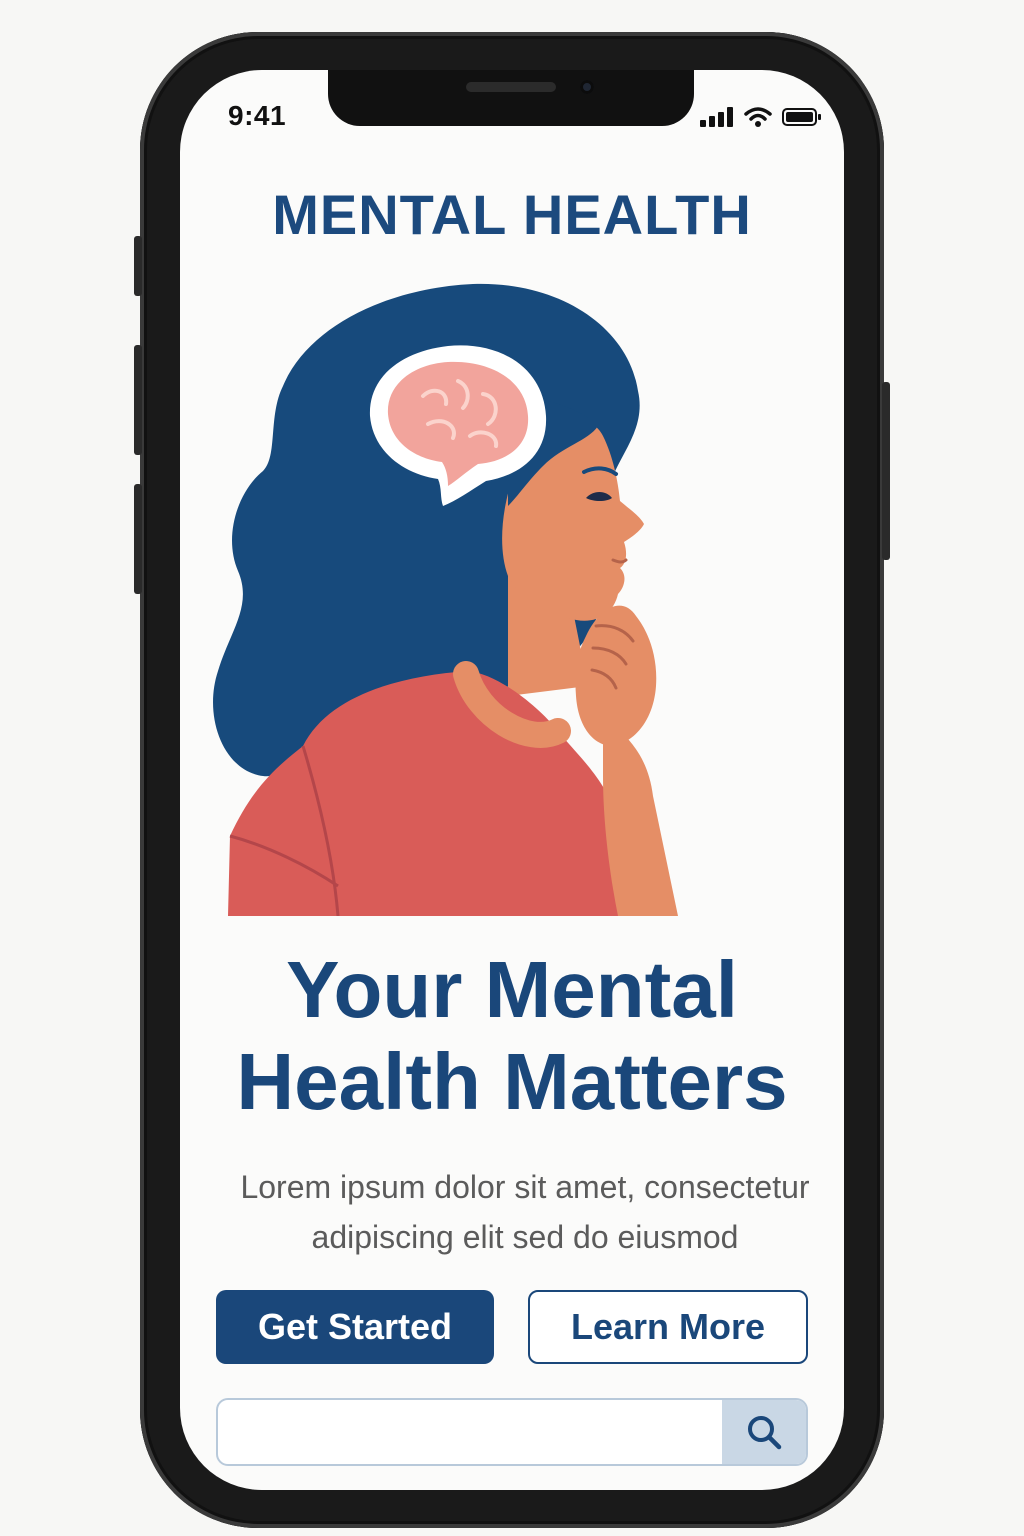 The image size is (1024, 1536). What do you see at coordinates (512, 989) in the screenshot?
I see `headline-line-1: Your Mental` at bounding box center [512, 989].